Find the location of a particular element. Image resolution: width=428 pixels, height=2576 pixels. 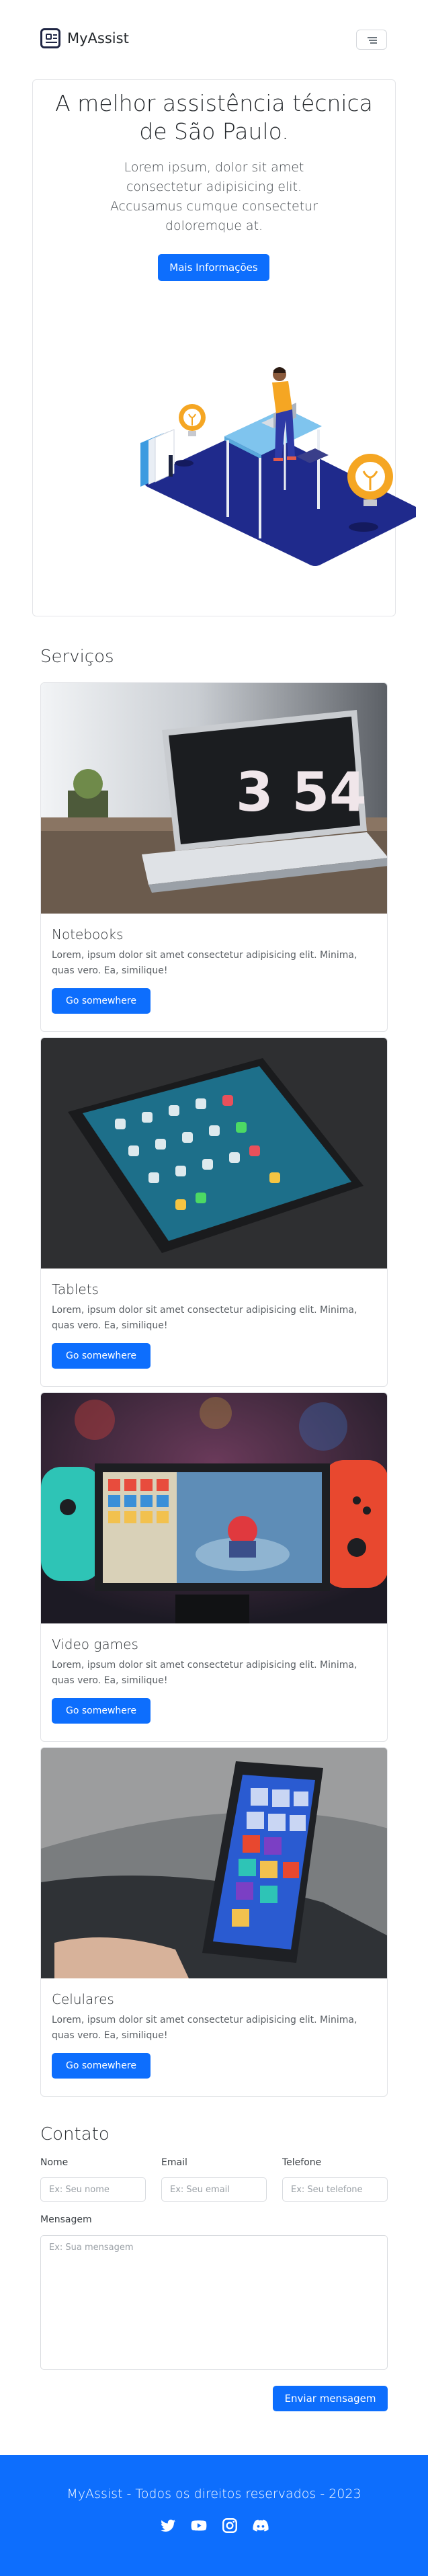

email-input is located at coordinates (214, 2189).